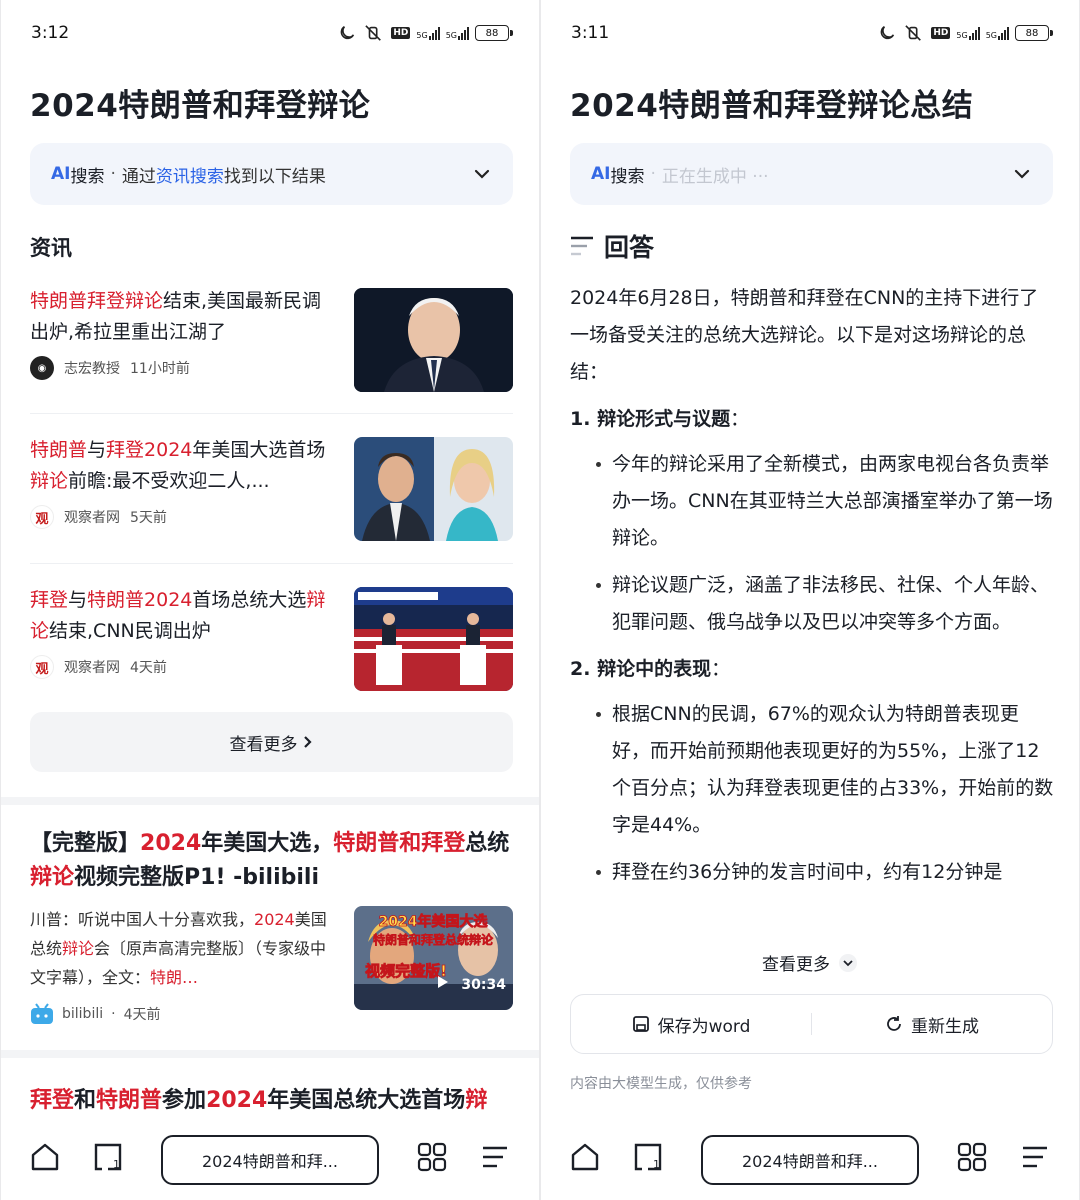  Describe the element at coordinates (811, 174) in the screenshot. I see `ai-search-bar: AI 搜索 · 正在生成中 ···` at that location.